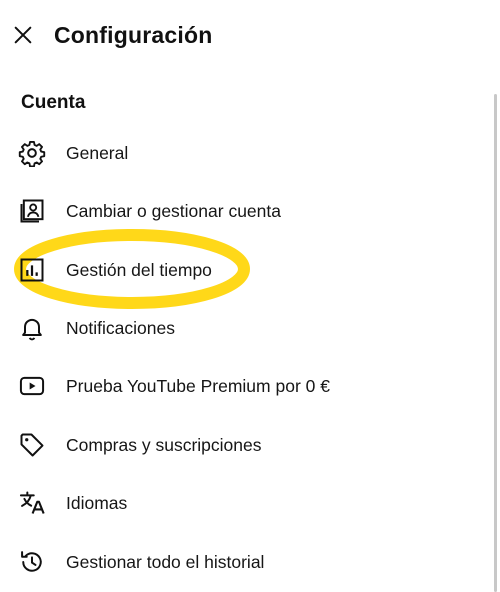  What do you see at coordinates (32, 328) in the screenshot?
I see `bell-icon` at bounding box center [32, 328].